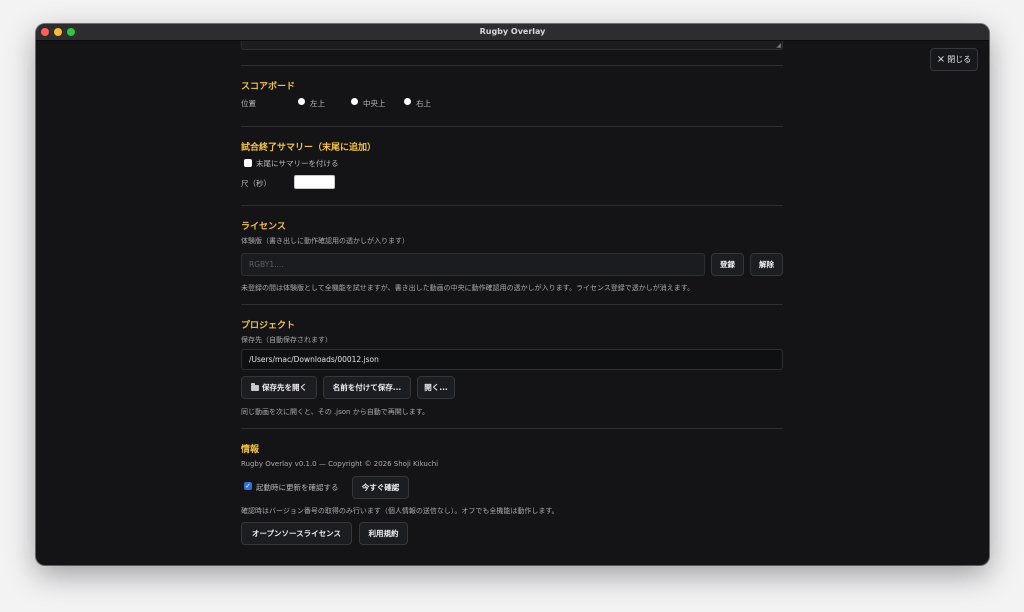  Describe the element at coordinates (380, 487) in the screenshot. I see `check-now-button: 今すぐ確認` at that location.